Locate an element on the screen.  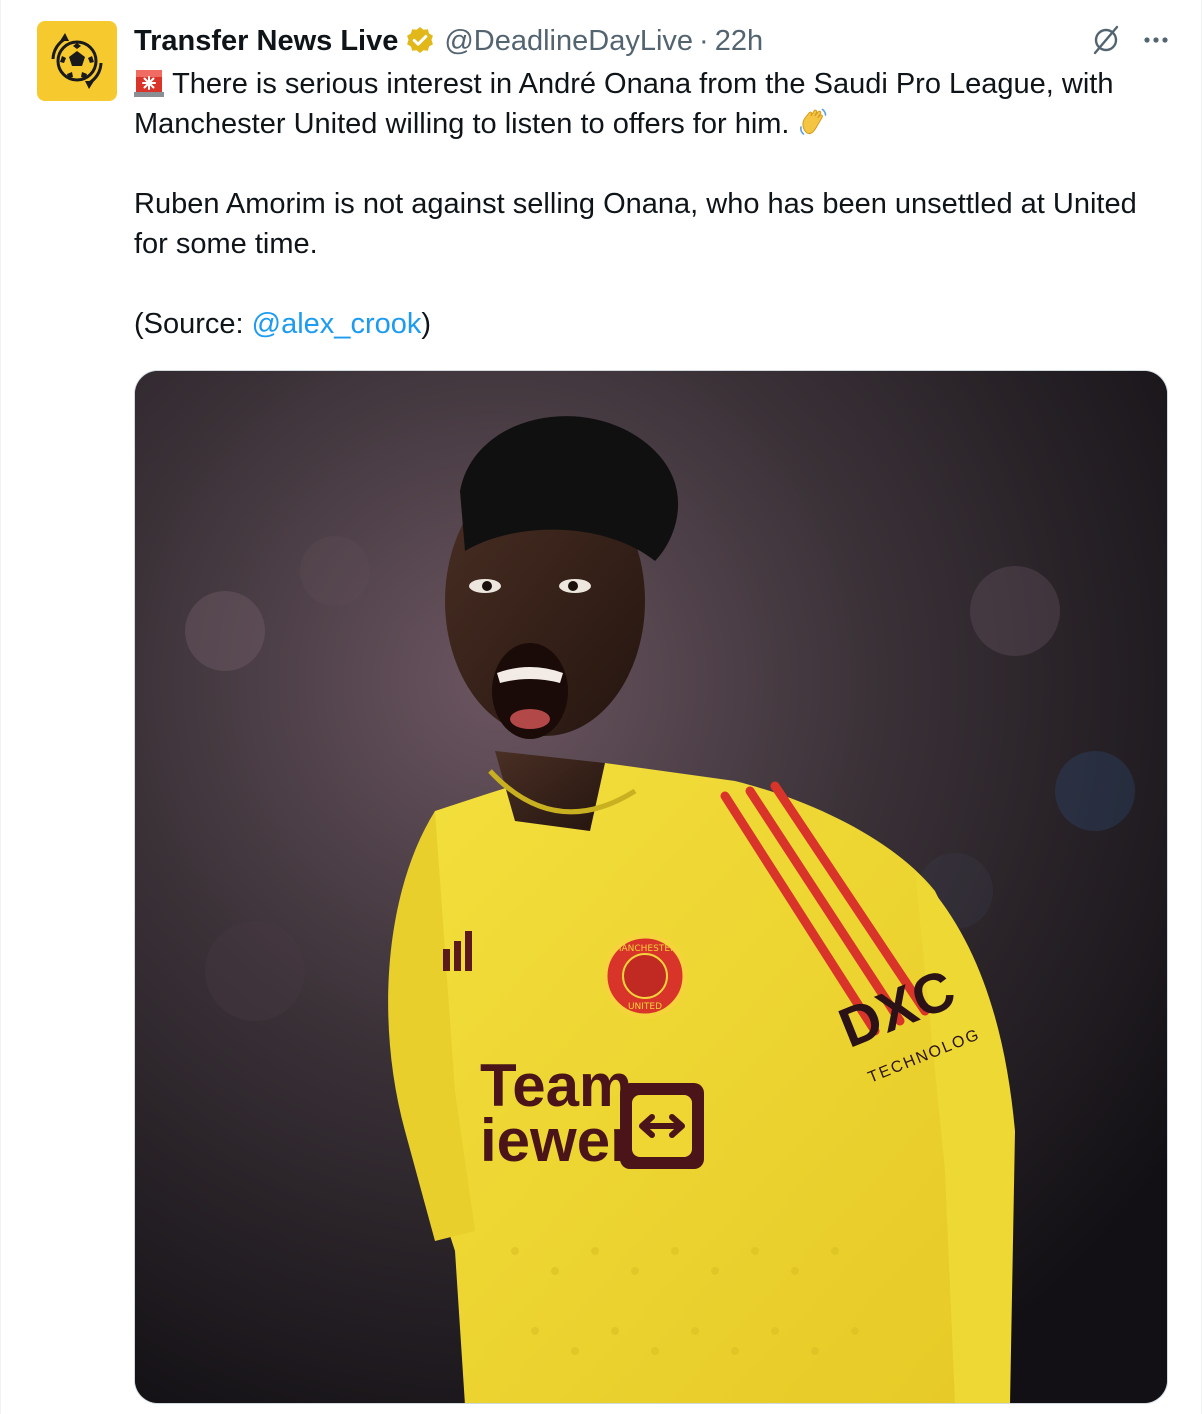
sponsor-line-2: iewer is located at coordinates (556, 1140).